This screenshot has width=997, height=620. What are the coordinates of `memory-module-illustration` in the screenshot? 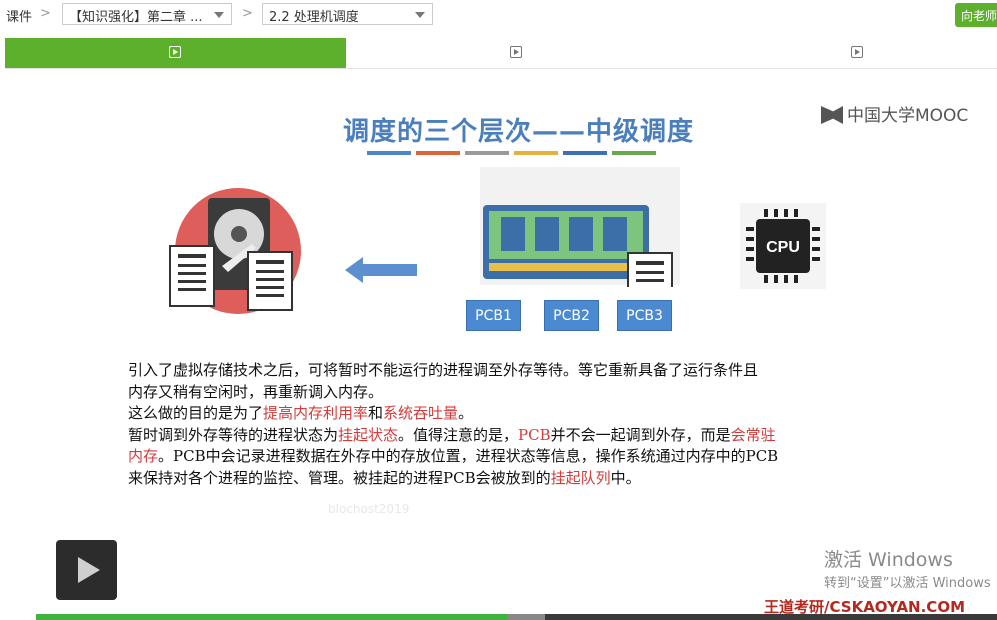 It's located at (580, 227).